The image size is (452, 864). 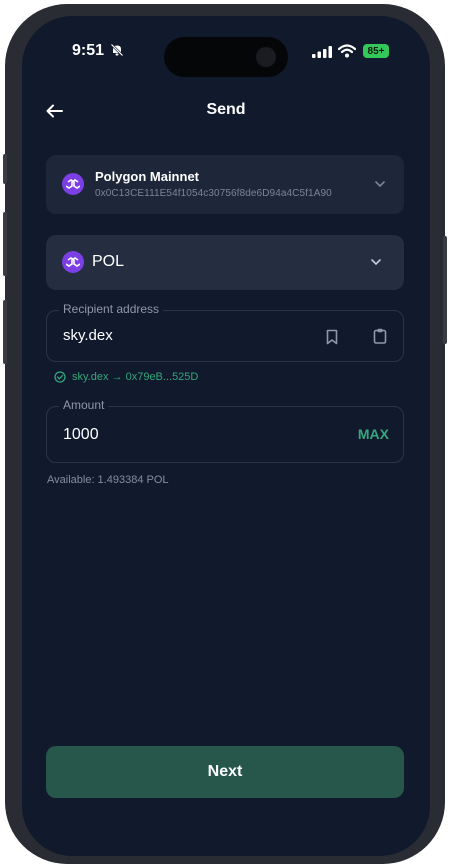 I want to click on recipient-field: Recipient address, so click(x=225, y=332).